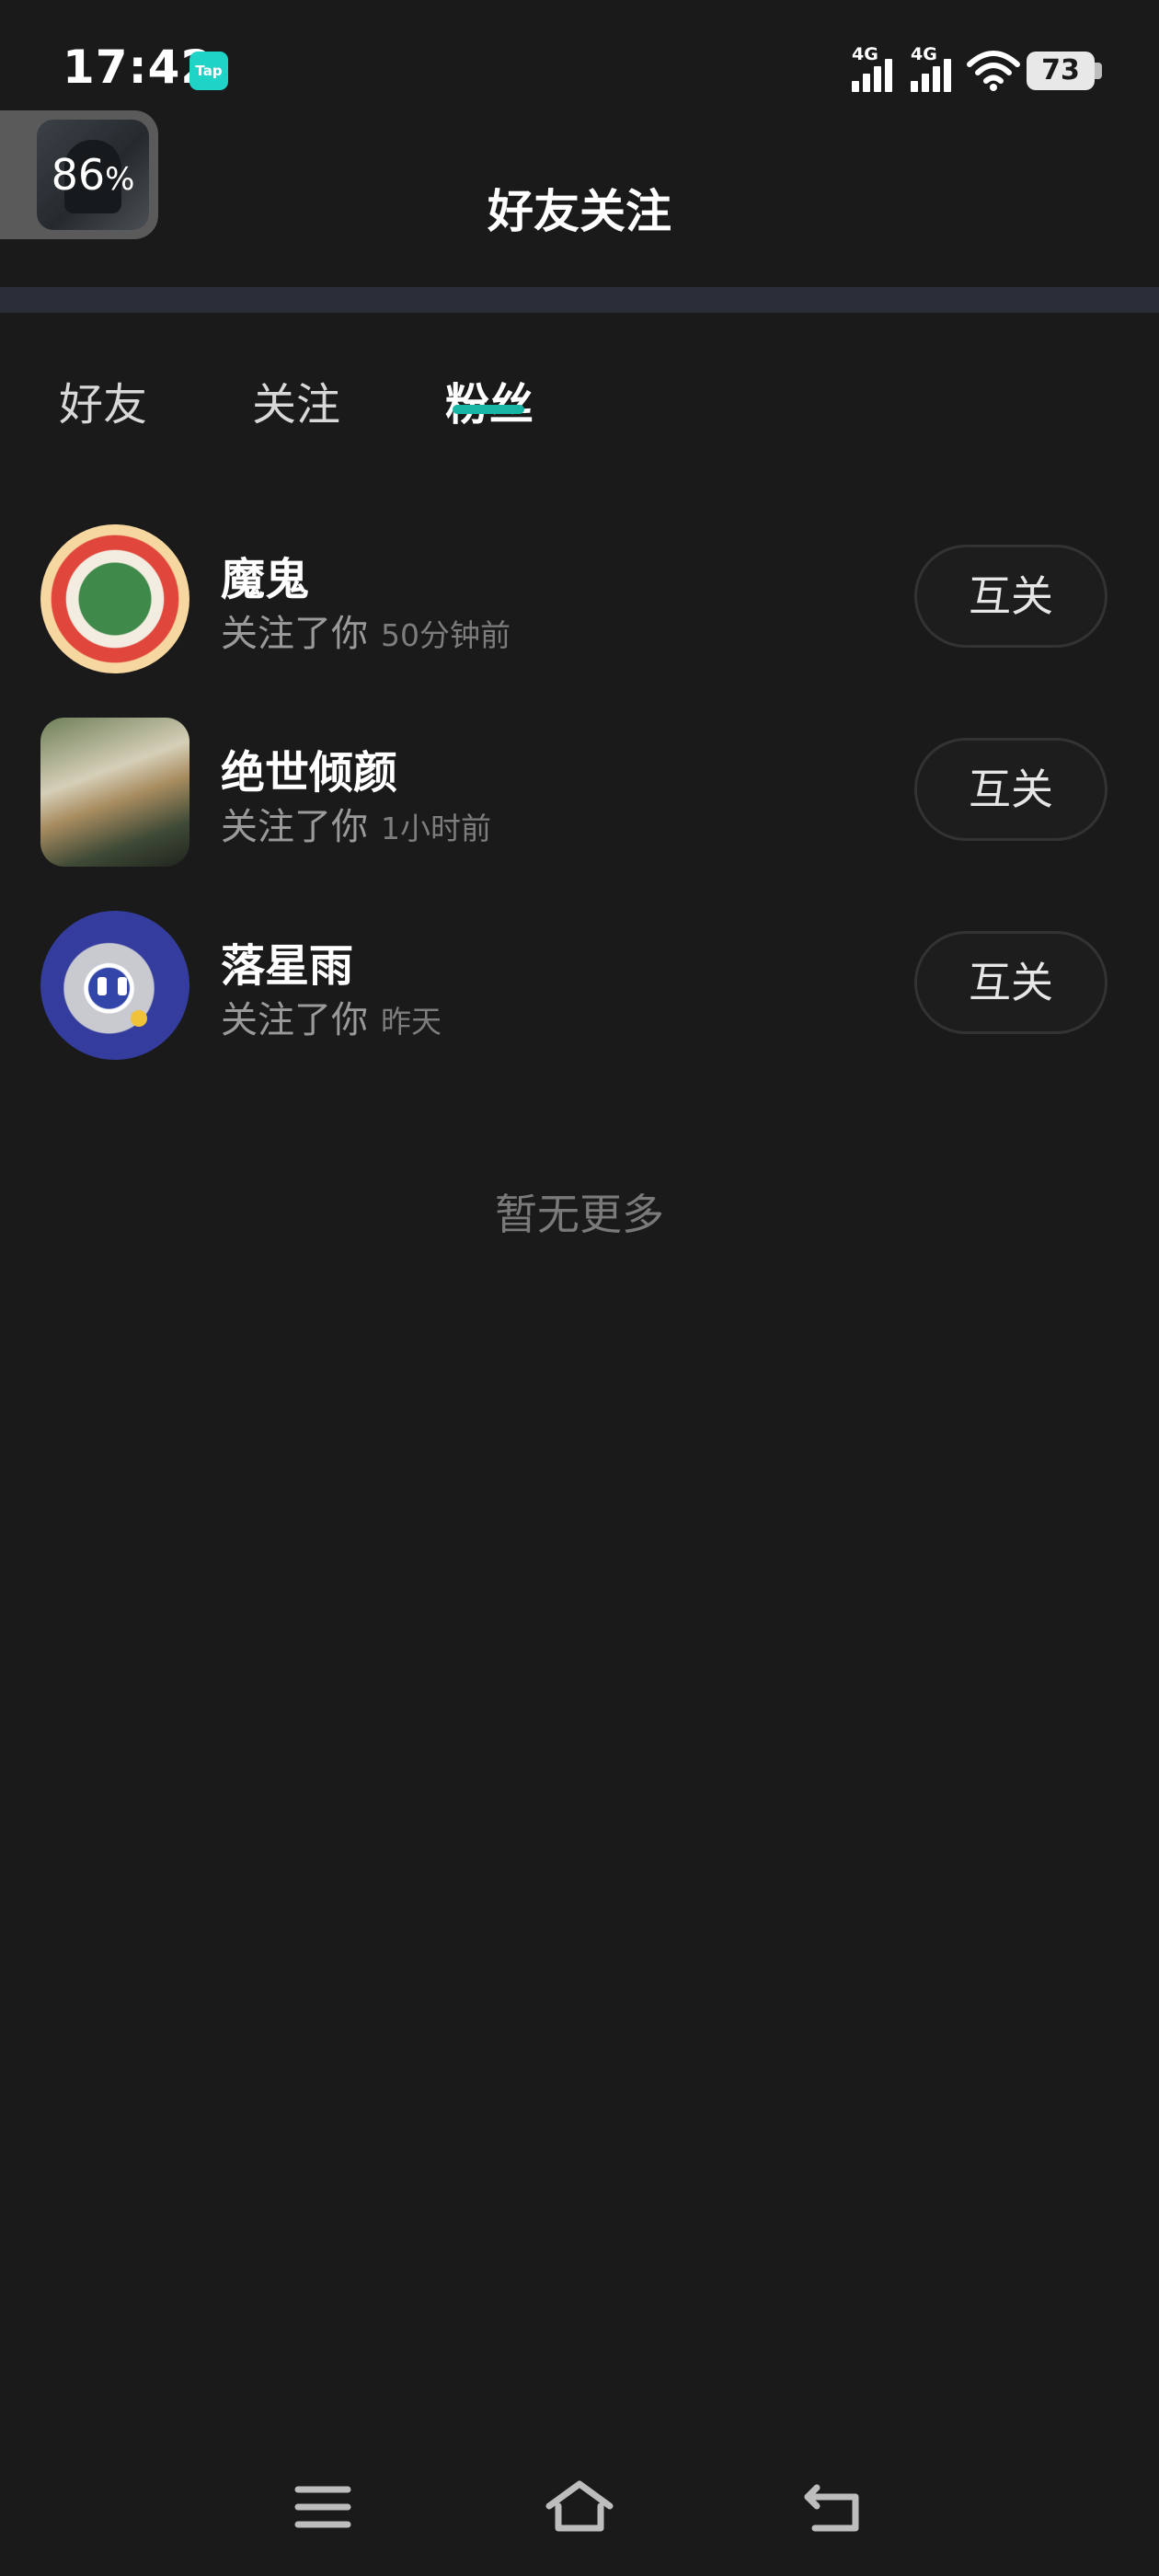  Describe the element at coordinates (488, 409) in the screenshot. I see `active-tab-indicator` at that location.